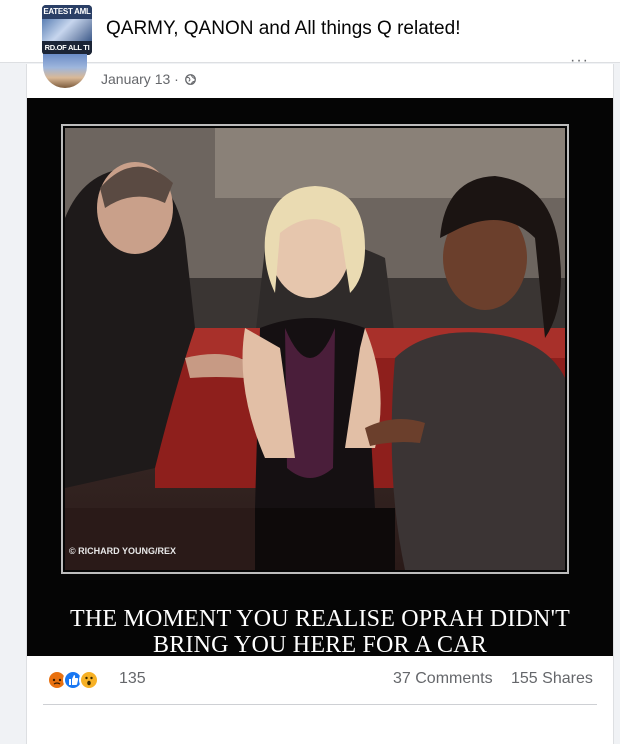 The image size is (620, 744). Describe the element at coordinates (135, 79) in the screenshot. I see `post-date-text: January 13` at that location.